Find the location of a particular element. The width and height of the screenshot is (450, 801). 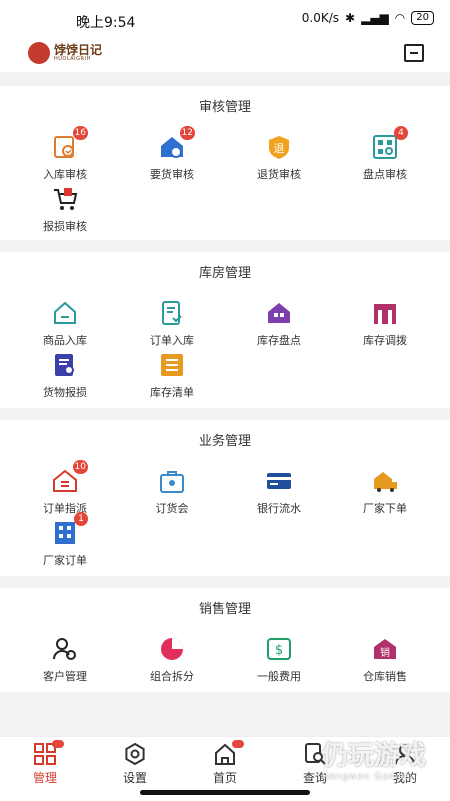

menu-item-expense: $ 一般费用 is located at coordinates (279, 662).